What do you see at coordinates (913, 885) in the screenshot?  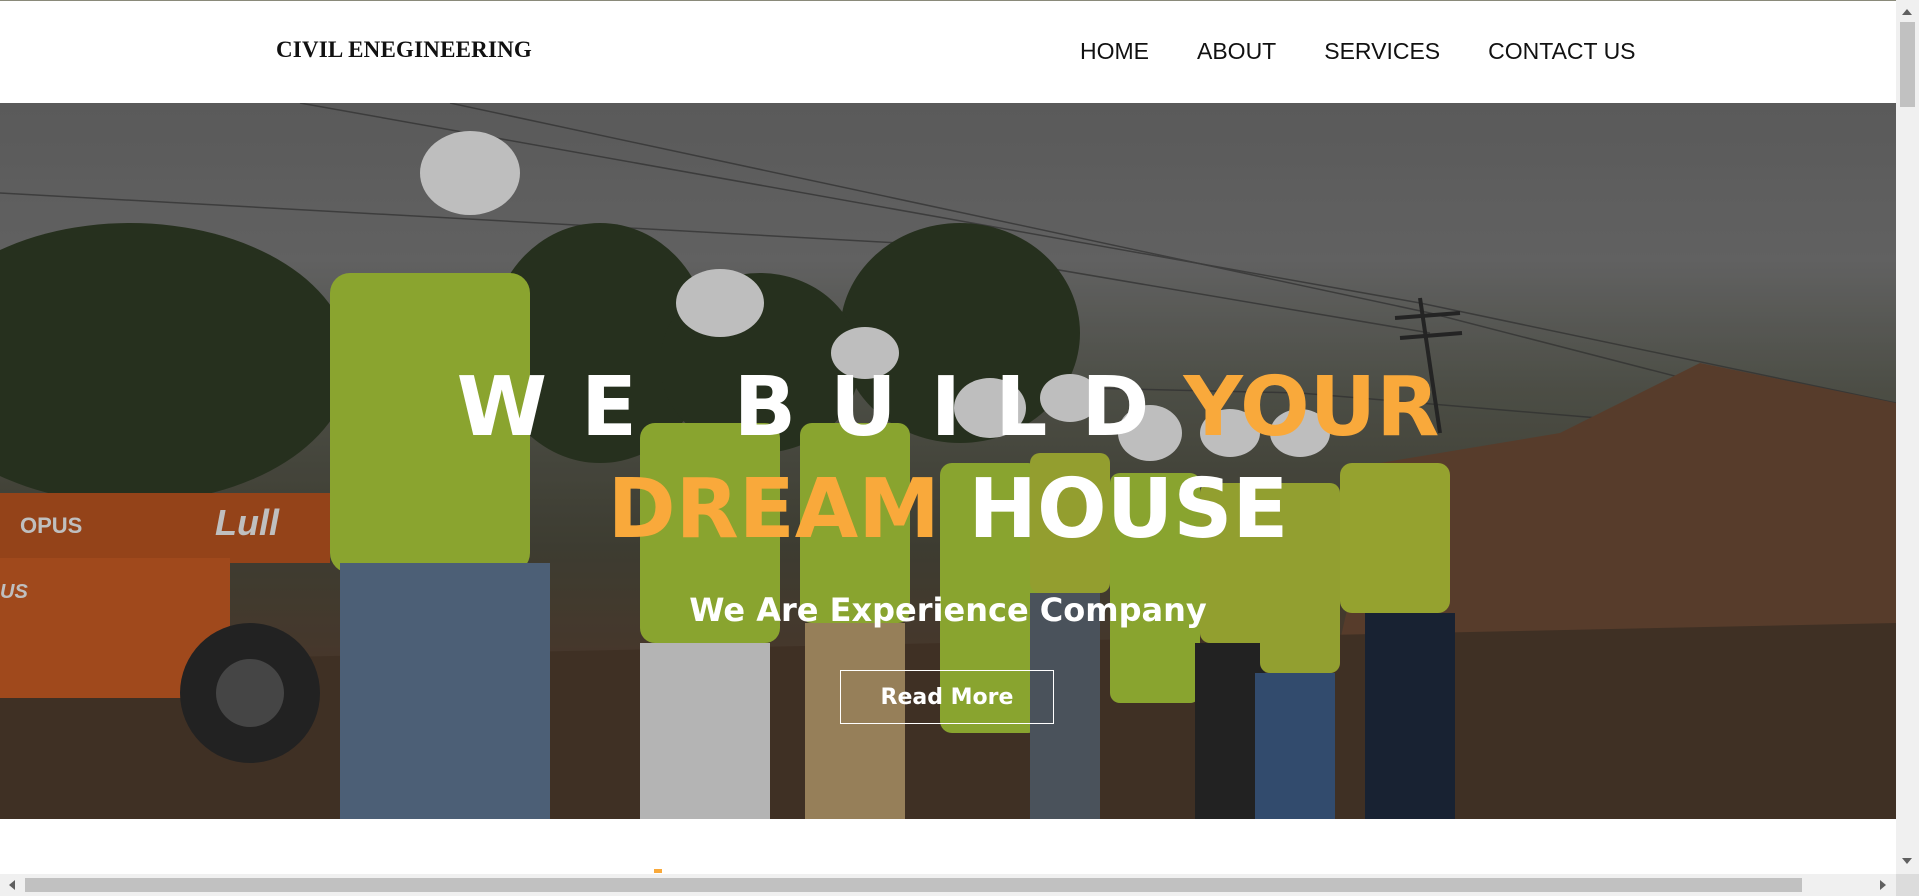 I see `horizontal-scroll-thumb` at bounding box center [913, 885].